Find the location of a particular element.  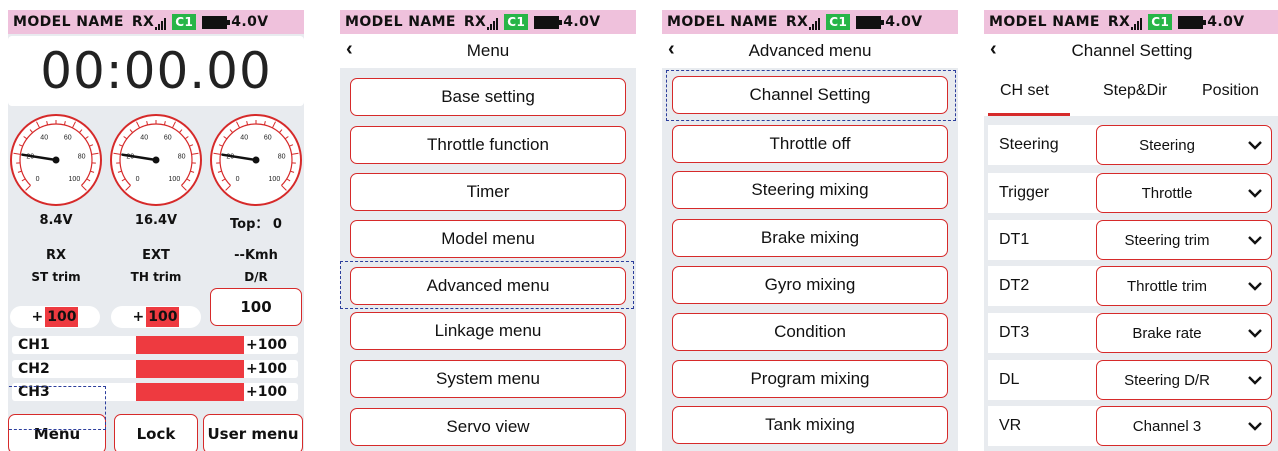

page-title: Channel Setting is located at coordinates (1132, 50).